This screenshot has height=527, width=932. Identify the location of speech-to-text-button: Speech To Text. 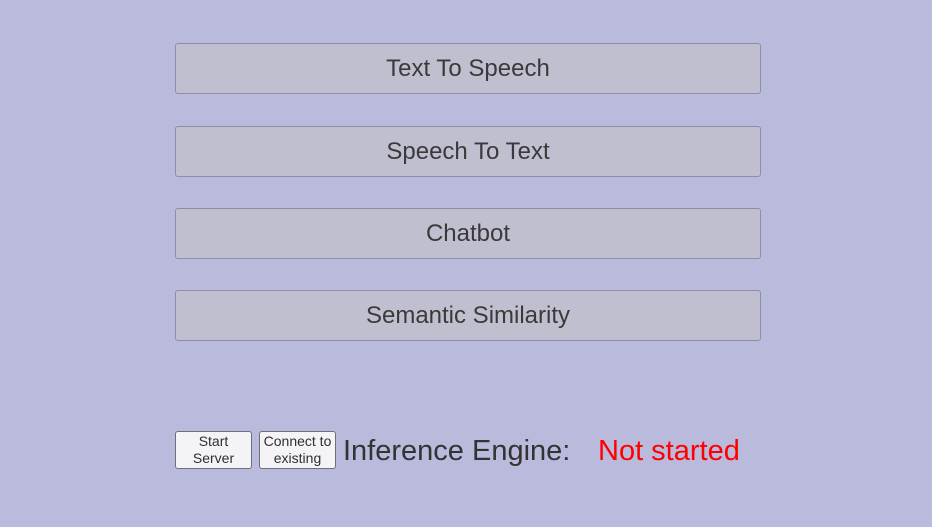
(468, 151).